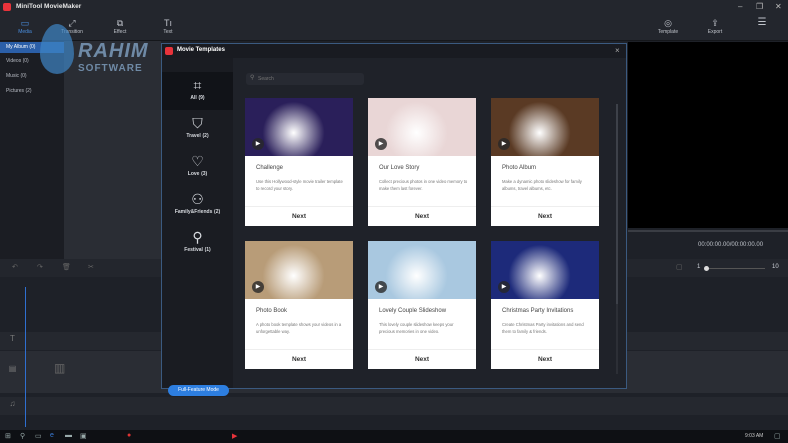 The image size is (788, 443). What do you see at coordinates (394, 436) in the screenshot?
I see `taskbar: ⊞ ⚲ ▭ e ▬ ▣ ● ▶ 9:03 AM ▢` at bounding box center [394, 436].